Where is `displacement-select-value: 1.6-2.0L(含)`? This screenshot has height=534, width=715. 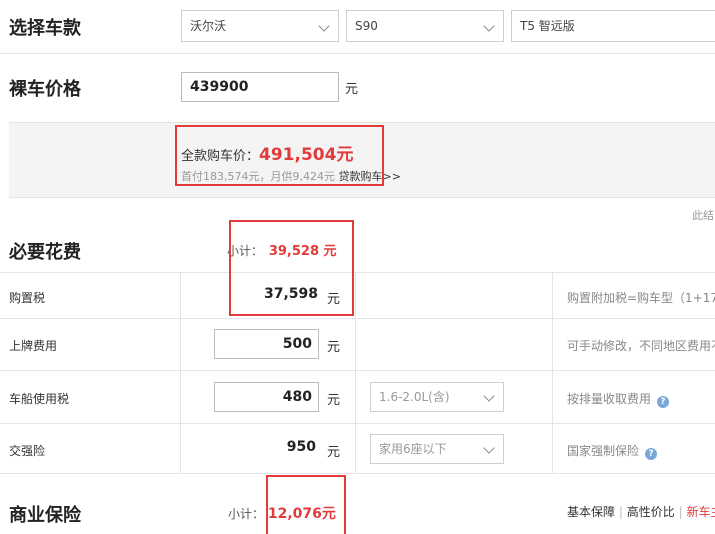 displacement-select-value: 1.6-2.0L(含) is located at coordinates (414, 397).